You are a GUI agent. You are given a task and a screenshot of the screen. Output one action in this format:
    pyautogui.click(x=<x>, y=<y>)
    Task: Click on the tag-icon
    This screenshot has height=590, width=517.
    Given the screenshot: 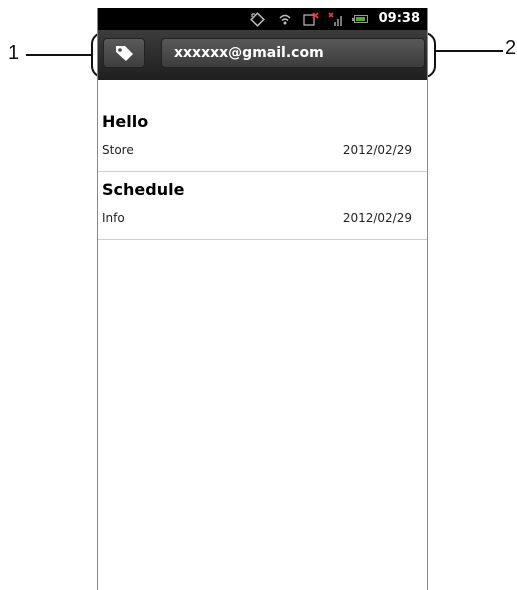 What is the action you would take?
    pyautogui.click(x=124, y=53)
    